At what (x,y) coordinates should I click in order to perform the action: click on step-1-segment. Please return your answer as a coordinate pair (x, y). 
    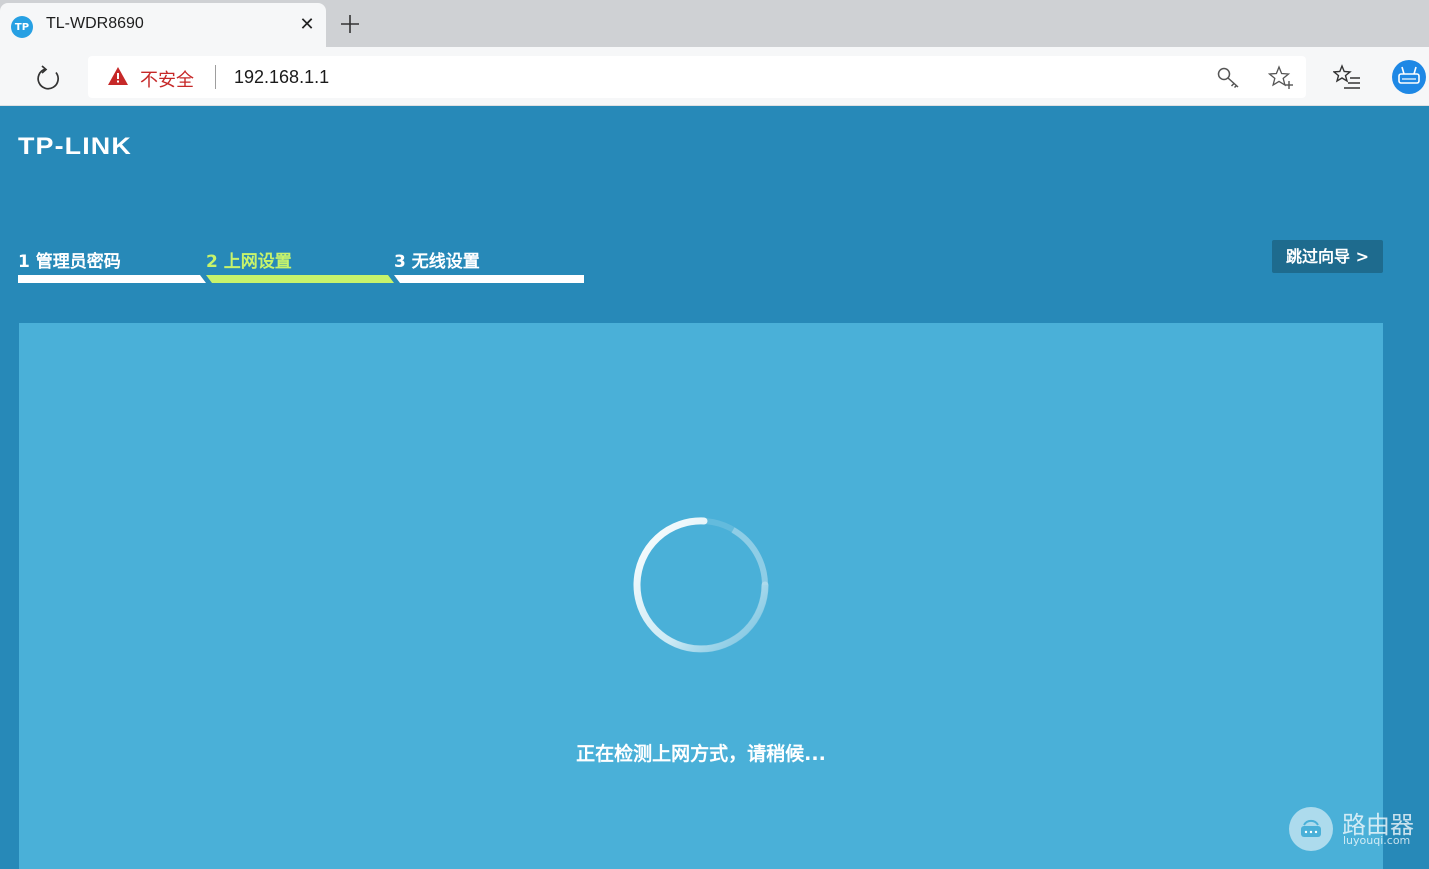
    Looking at the image, I should click on (112, 279).